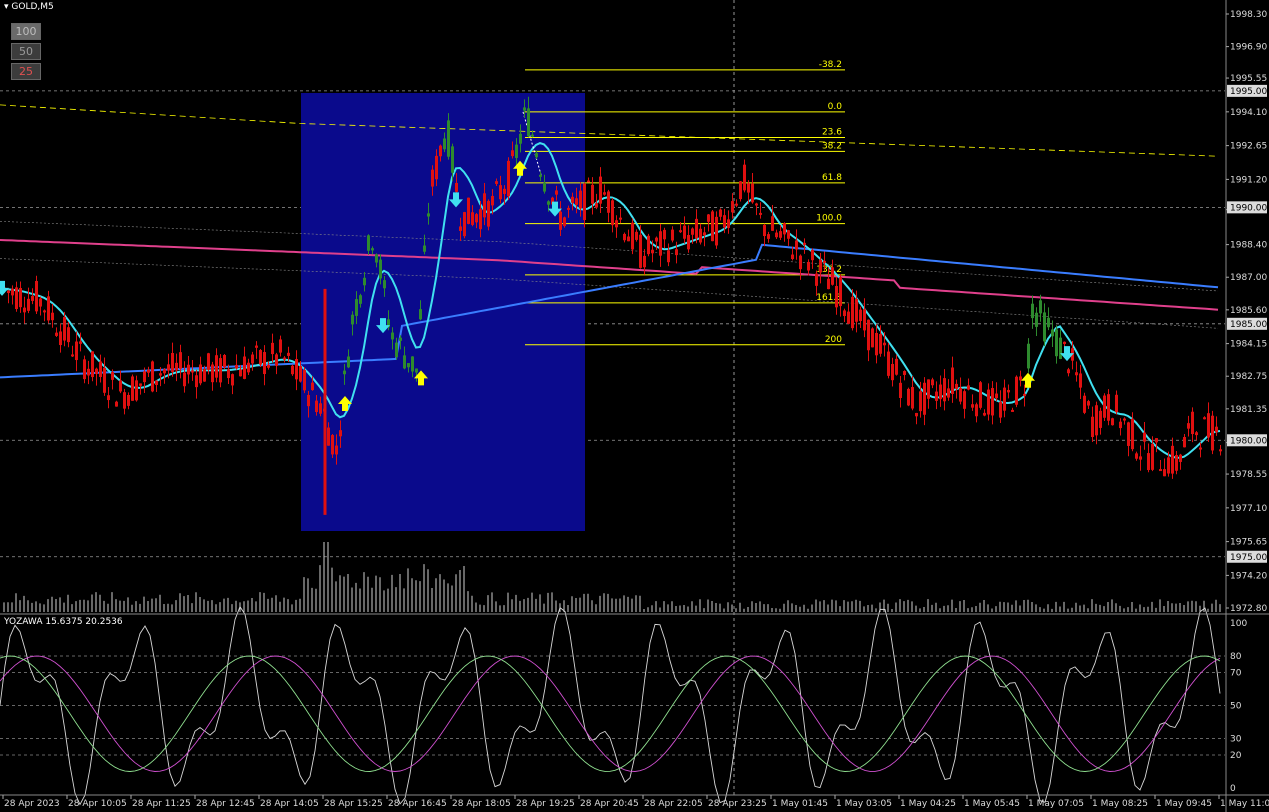  I want to click on oscillator-level-label: 100, so click(1238, 624).